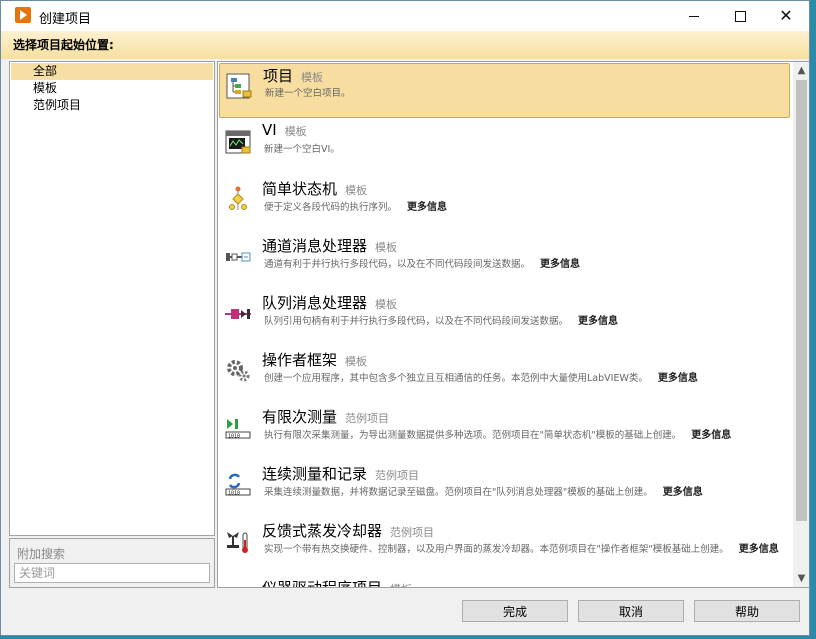  I want to click on list-item-simple-state-machine: 简单状态机 模板 便于定义各段代码的执行序列。 更多信息, so click(504, 204).